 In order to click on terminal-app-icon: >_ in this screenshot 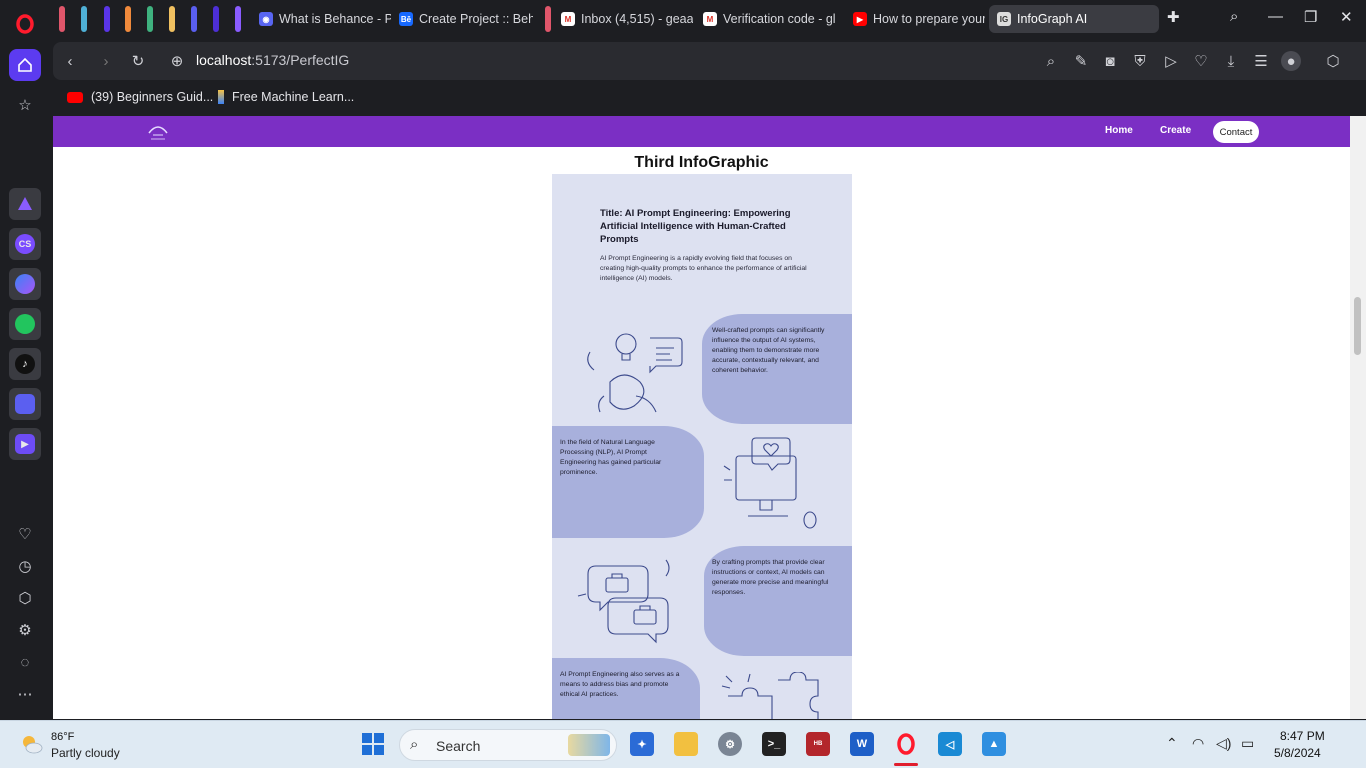, I will do `click(774, 744)`.